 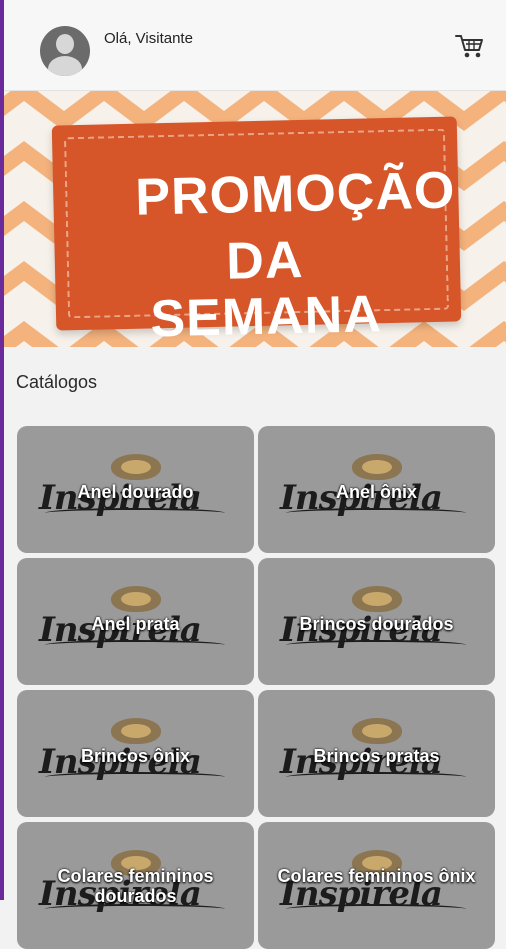 I want to click on catalog-item: Inspirela Brincos dourados, so click(x=376, y=621).